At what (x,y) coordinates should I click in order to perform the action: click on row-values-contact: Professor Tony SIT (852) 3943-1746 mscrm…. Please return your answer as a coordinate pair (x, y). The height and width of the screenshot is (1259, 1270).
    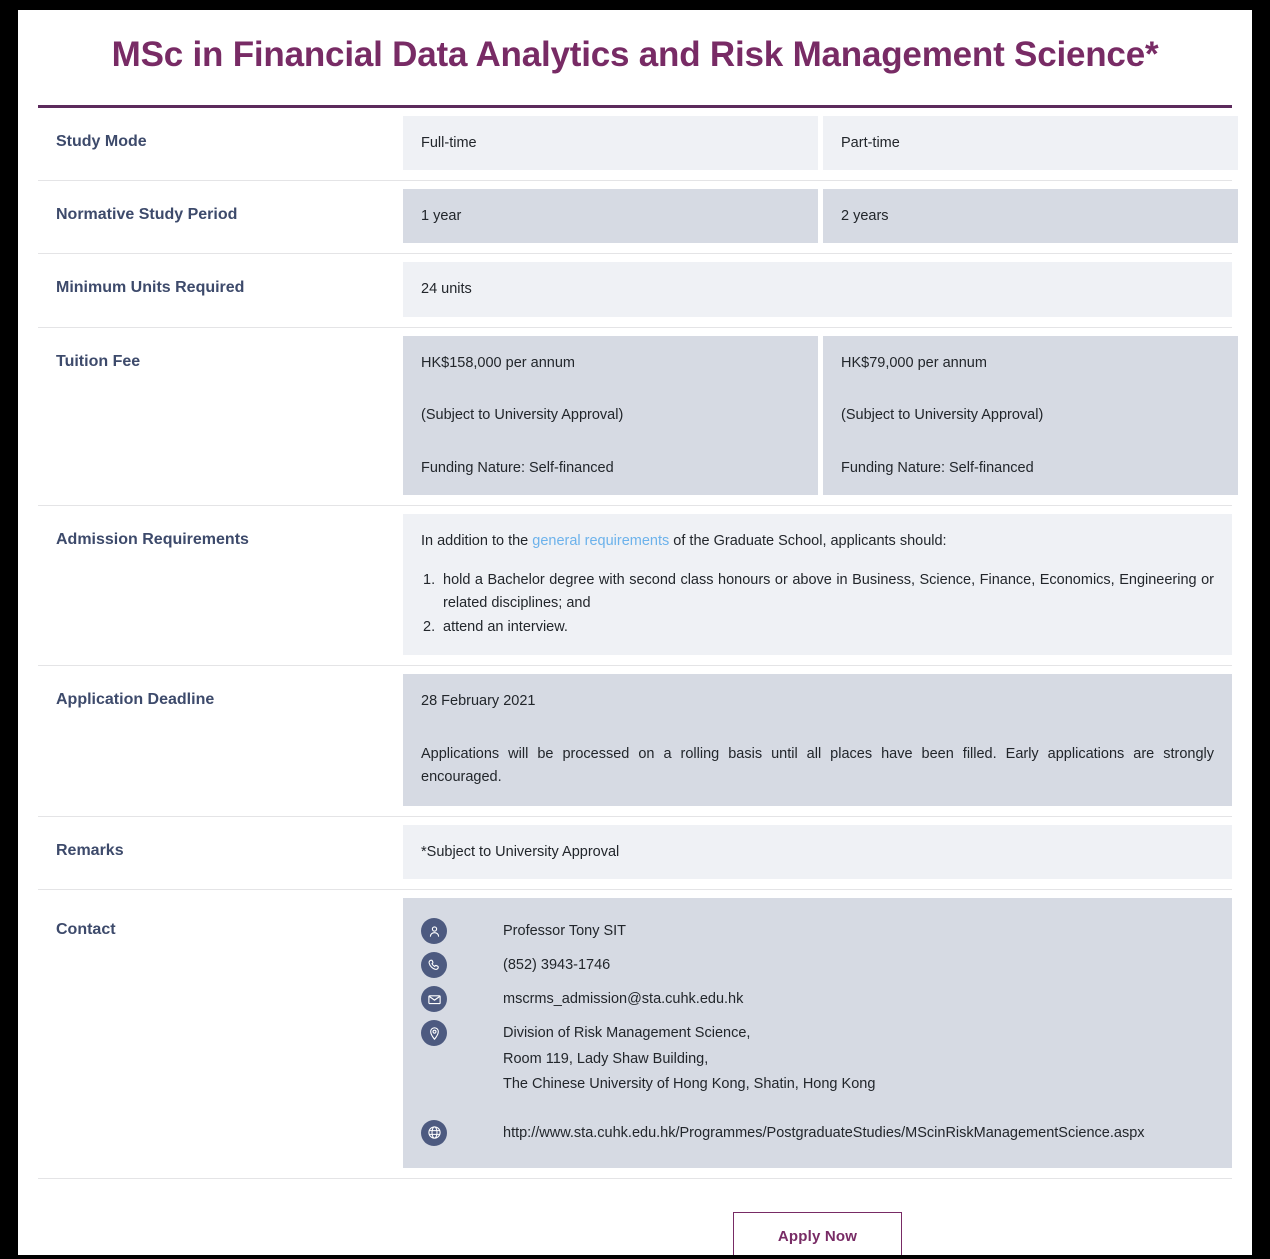
    Looking at the image, I should click on (817, 1034).